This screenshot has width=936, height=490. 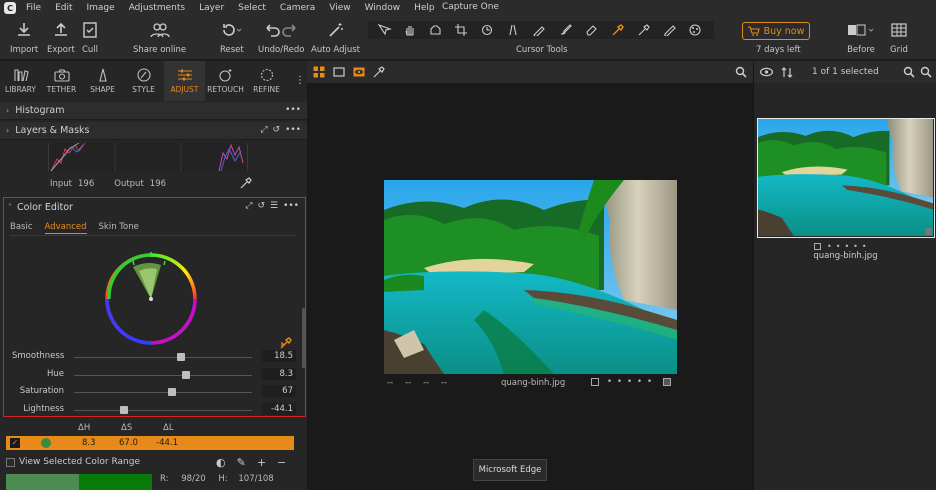 I want to click on color-picker-active-icon, so click(x=619, y=30).